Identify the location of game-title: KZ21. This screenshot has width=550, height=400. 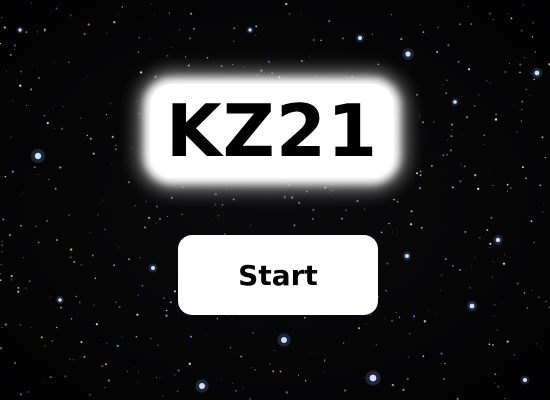
(272, 131).